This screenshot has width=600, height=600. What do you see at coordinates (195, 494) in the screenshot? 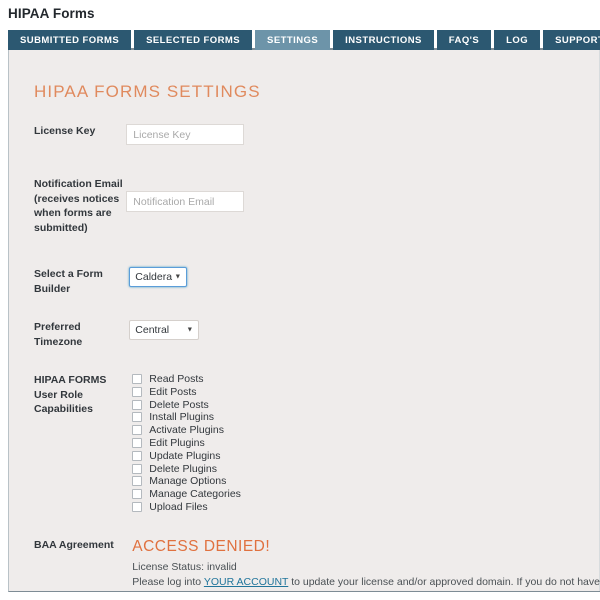
I see `capability-label: Manage Categories` at bounding box center [195, 494].